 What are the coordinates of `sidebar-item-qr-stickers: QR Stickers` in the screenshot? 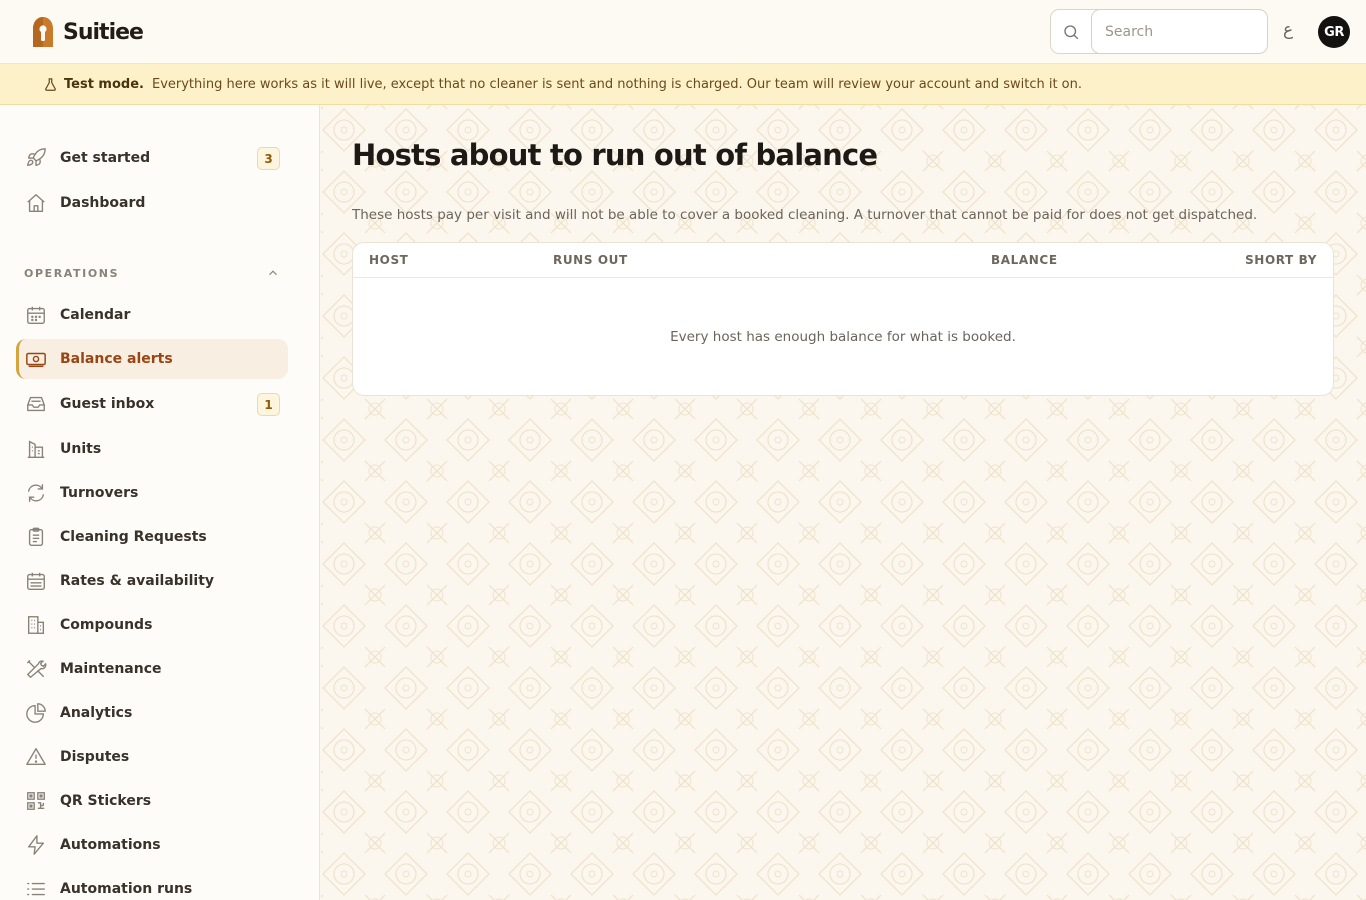 It's located at (152, 801).